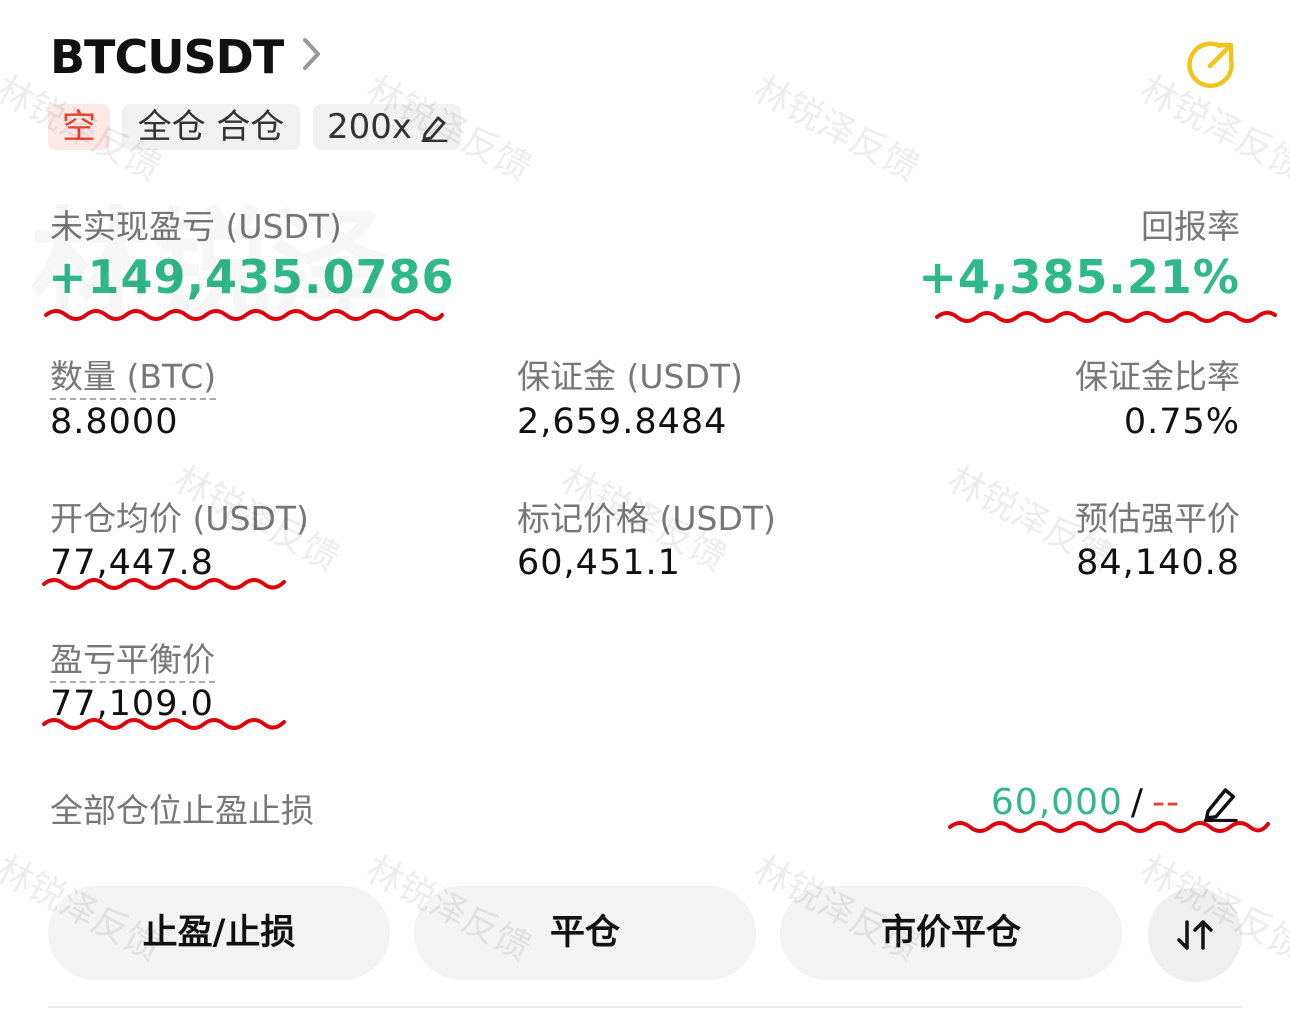  Describe the element at coordinates (1157, 376) in the screenshot. I see `margin-ratio-label: 保证金比率` at that location.